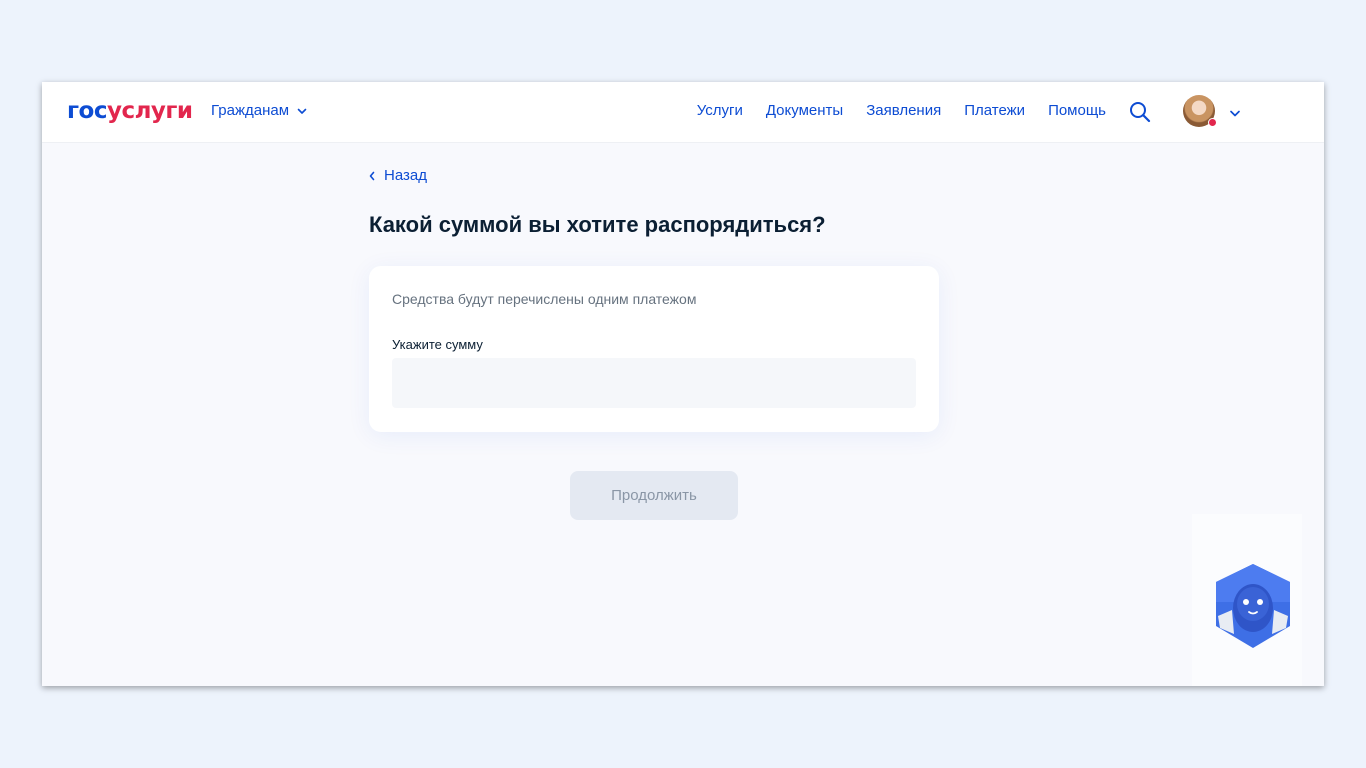  What do you see at coordinates (654, 383) in the screenshot?
I see `amount-input` at bounding box center [654, 383].